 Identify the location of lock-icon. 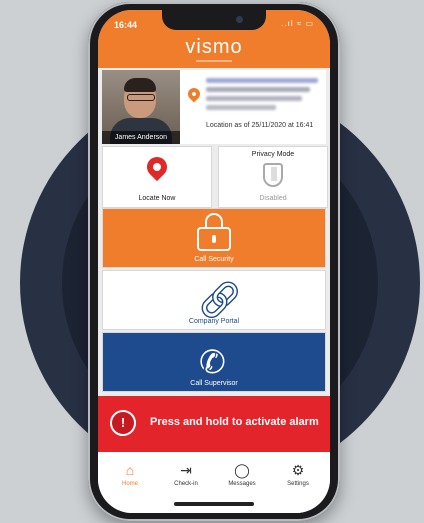
(214, 232).